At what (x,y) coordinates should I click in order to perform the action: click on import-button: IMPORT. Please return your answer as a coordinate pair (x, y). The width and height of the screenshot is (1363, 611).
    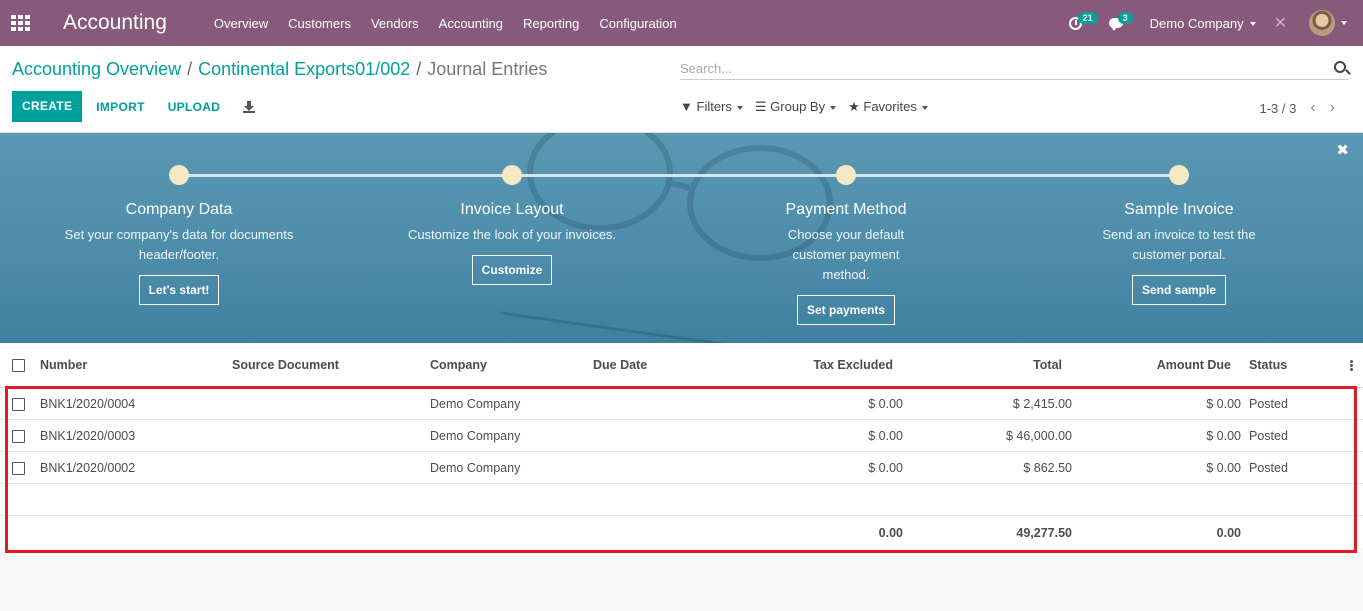
    Looking at the image, I should click on (120, 107).